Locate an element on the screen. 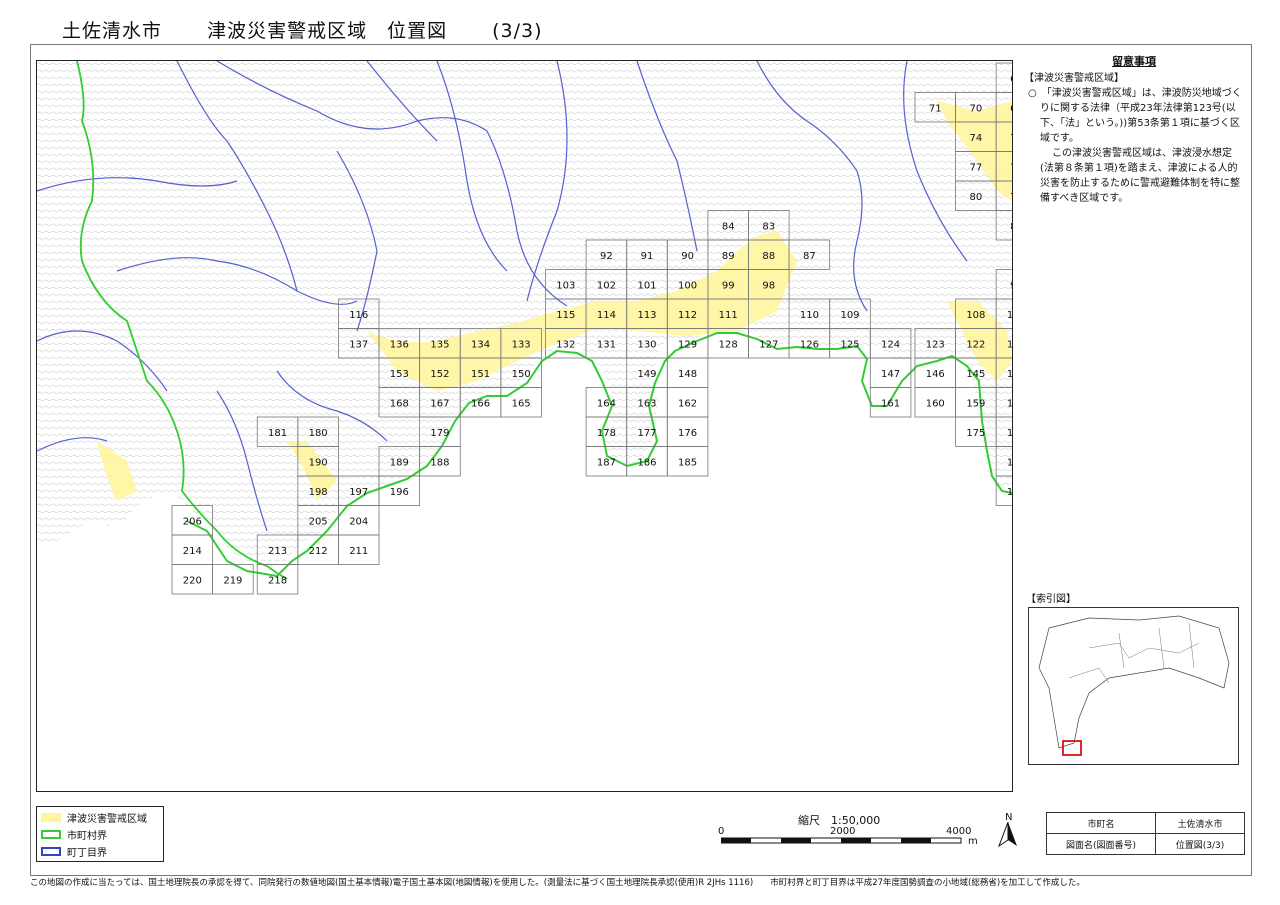  grid-cell-label: 109 is located at coordinates (849, 315).